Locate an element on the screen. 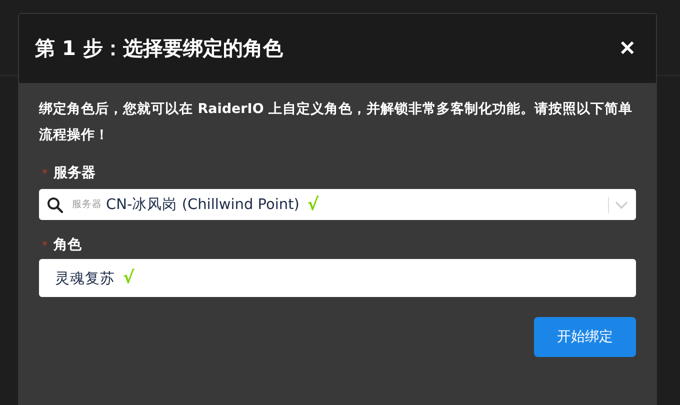  search-icon is located at coordinates (55, 204).